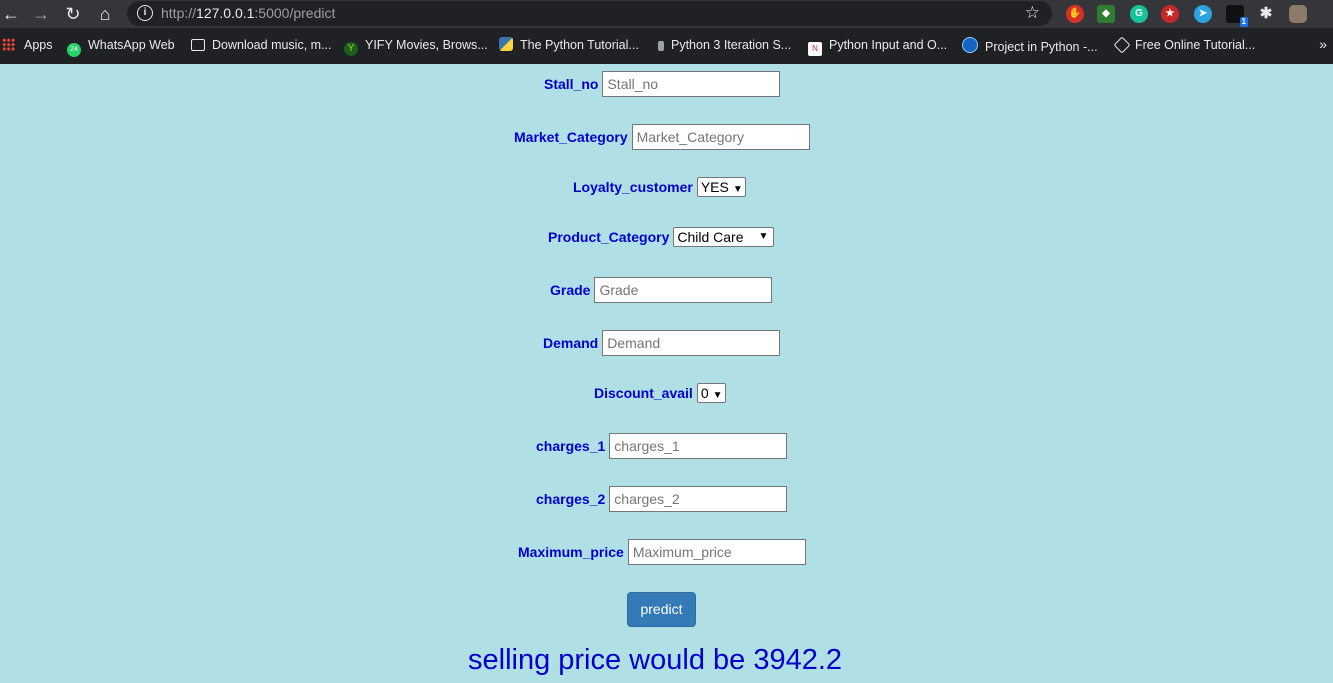 The width and height of the screenshot is (1333, 683). I want to click on discount-avail-value: 0, so click(704, 393).